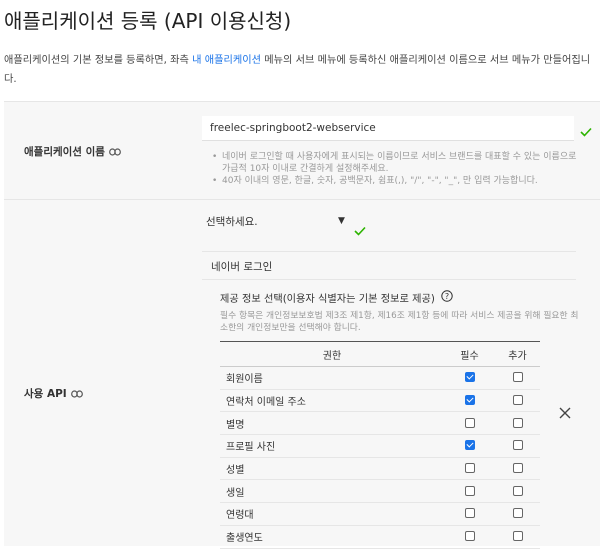 The height and width of the screenshot is (549, 600). Describe the element at coordinates (565, 414) in the screenshot. I see `close-icon` at that location.